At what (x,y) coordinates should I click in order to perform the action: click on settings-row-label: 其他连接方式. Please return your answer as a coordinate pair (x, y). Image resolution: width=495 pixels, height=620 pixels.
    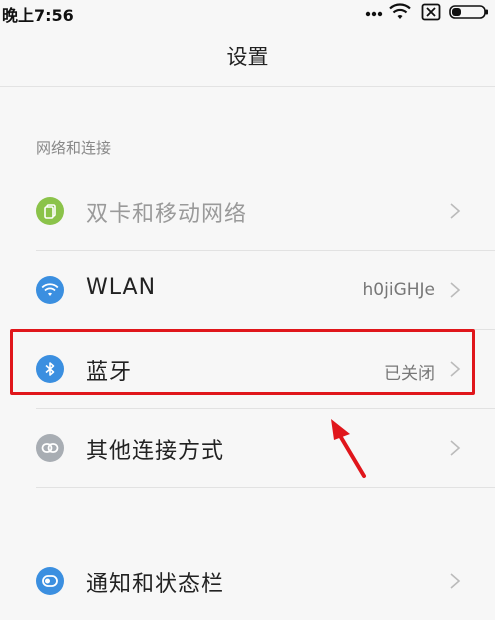
    Looking at the image, I should click on (155, 451).